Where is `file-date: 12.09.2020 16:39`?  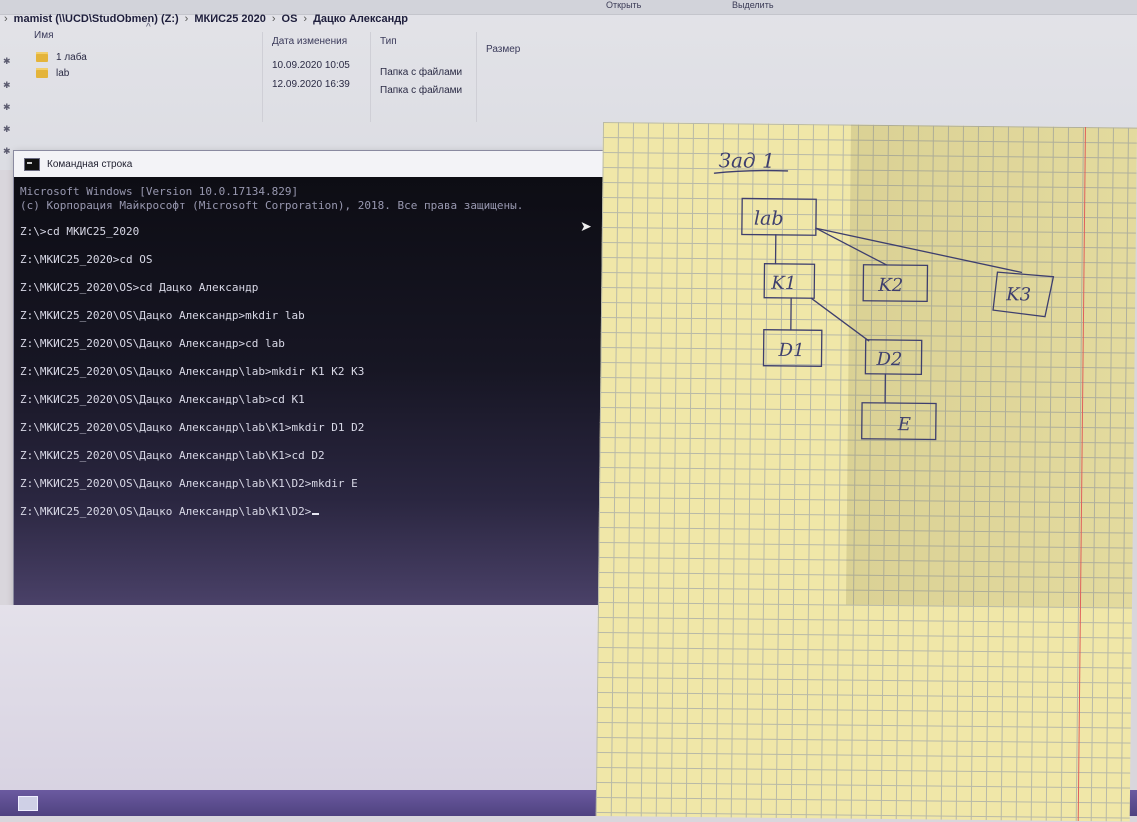 file-date: 12.09.2020 16:39 is located at coordinates (311, 87).